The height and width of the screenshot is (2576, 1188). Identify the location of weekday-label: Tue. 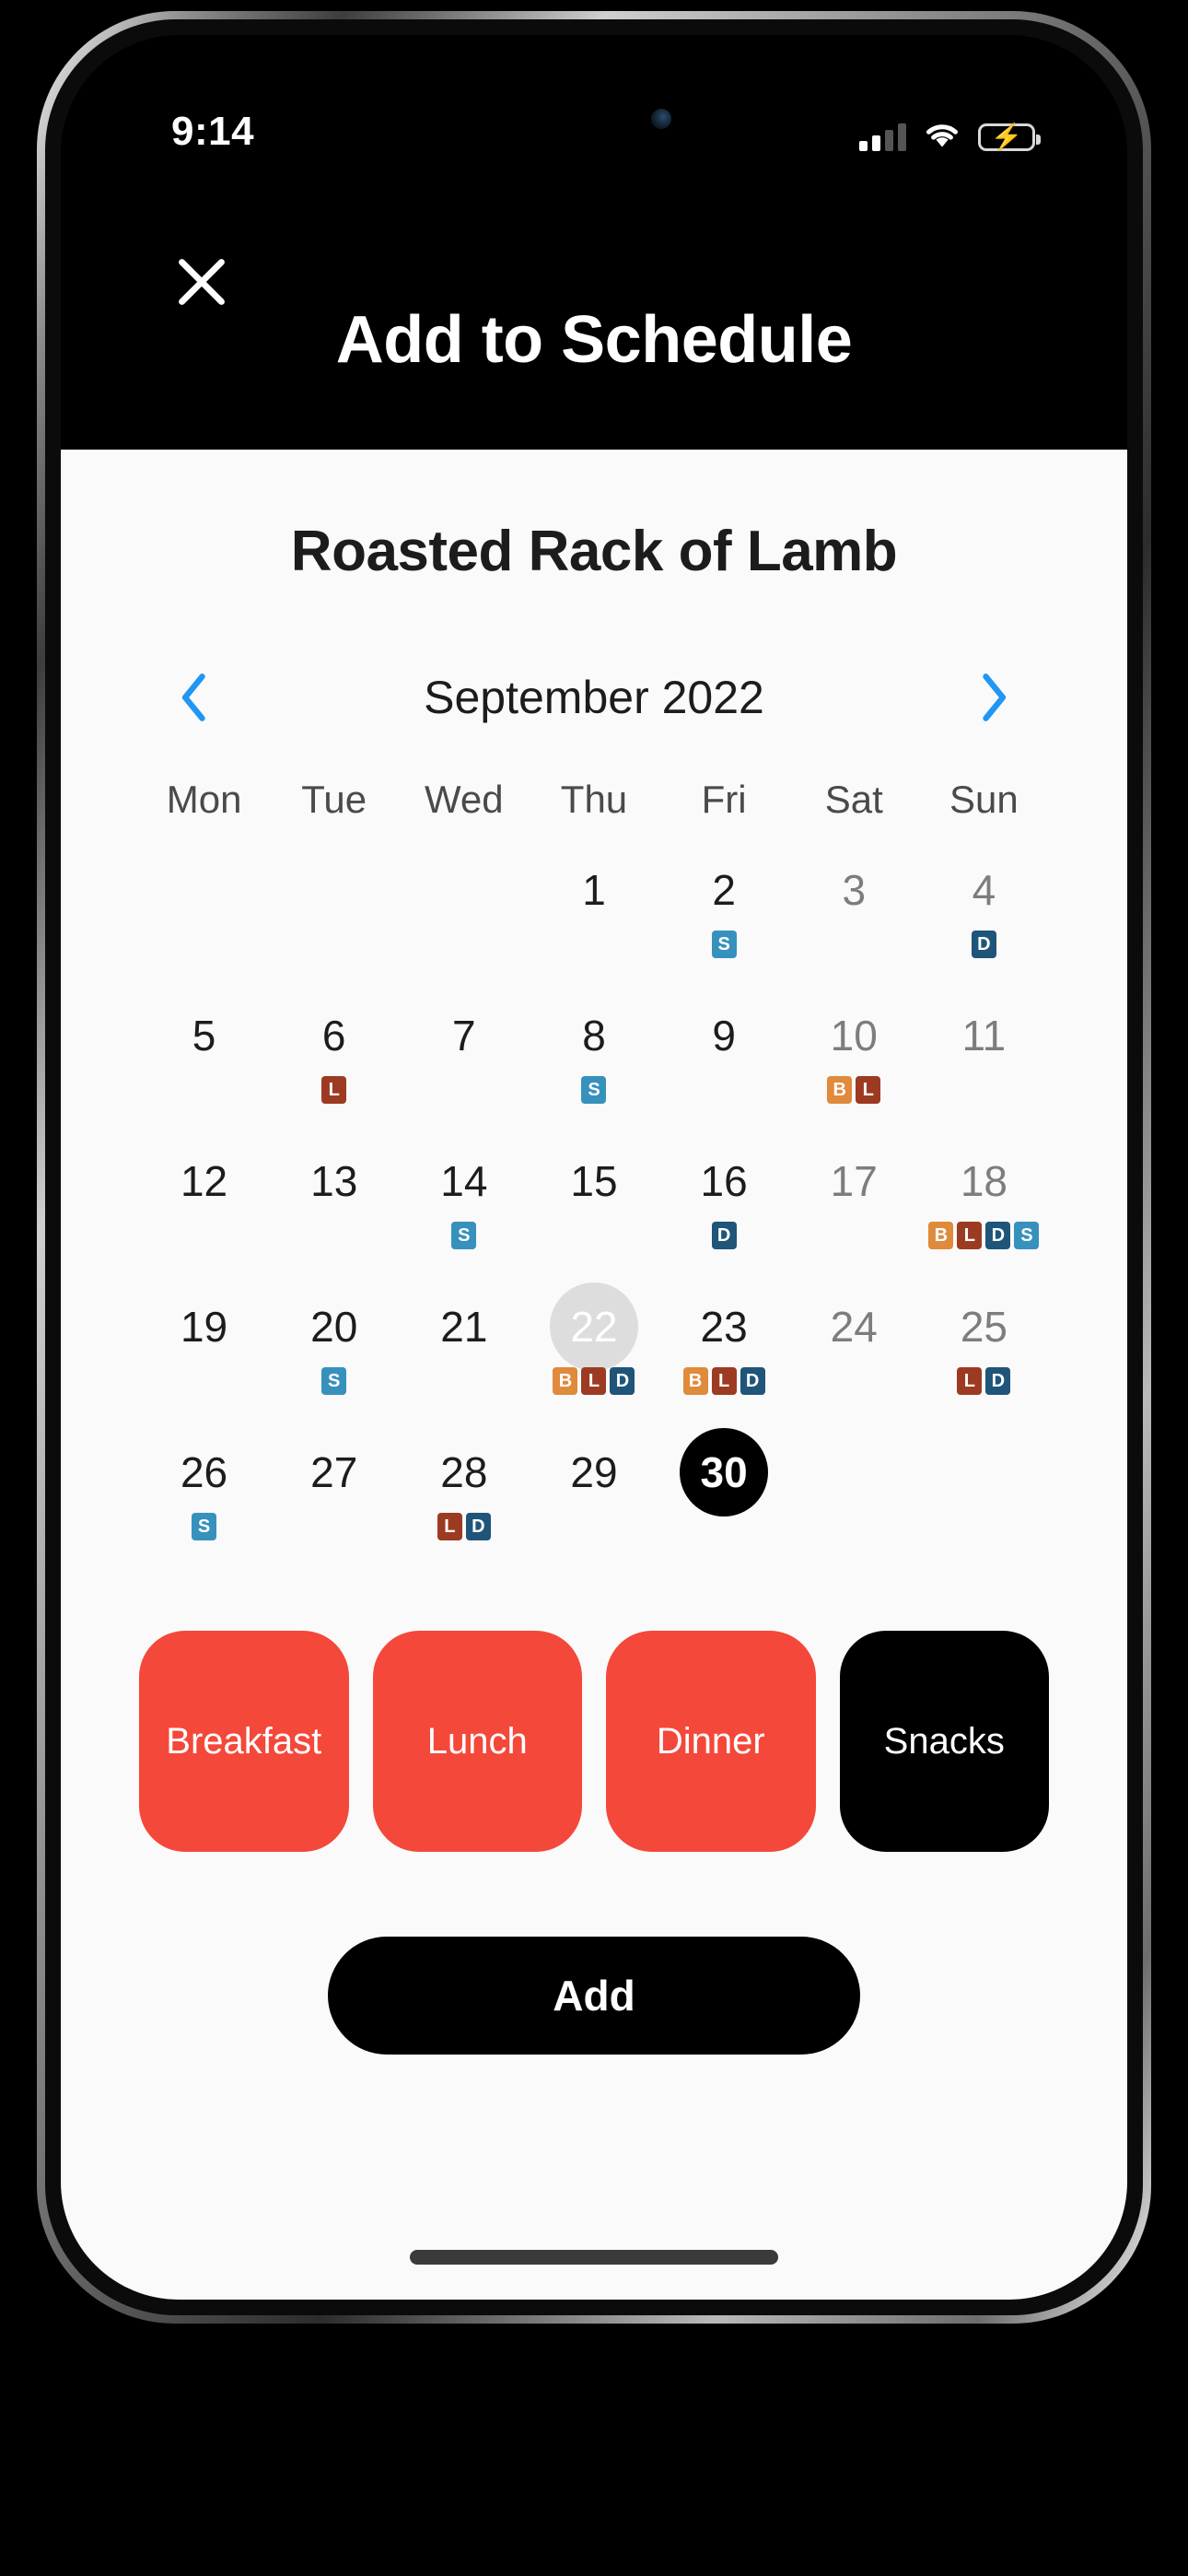
(334, 799).